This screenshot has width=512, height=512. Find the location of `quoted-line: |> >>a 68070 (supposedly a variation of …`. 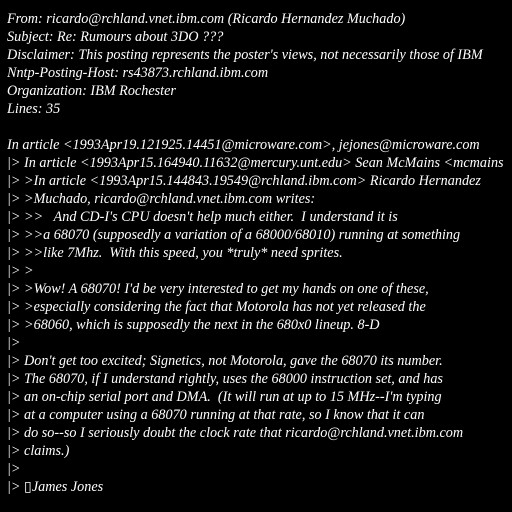

quoted-line: |> >>a 68070 (supposedly a variation of … is located at coordinates (234, 235).